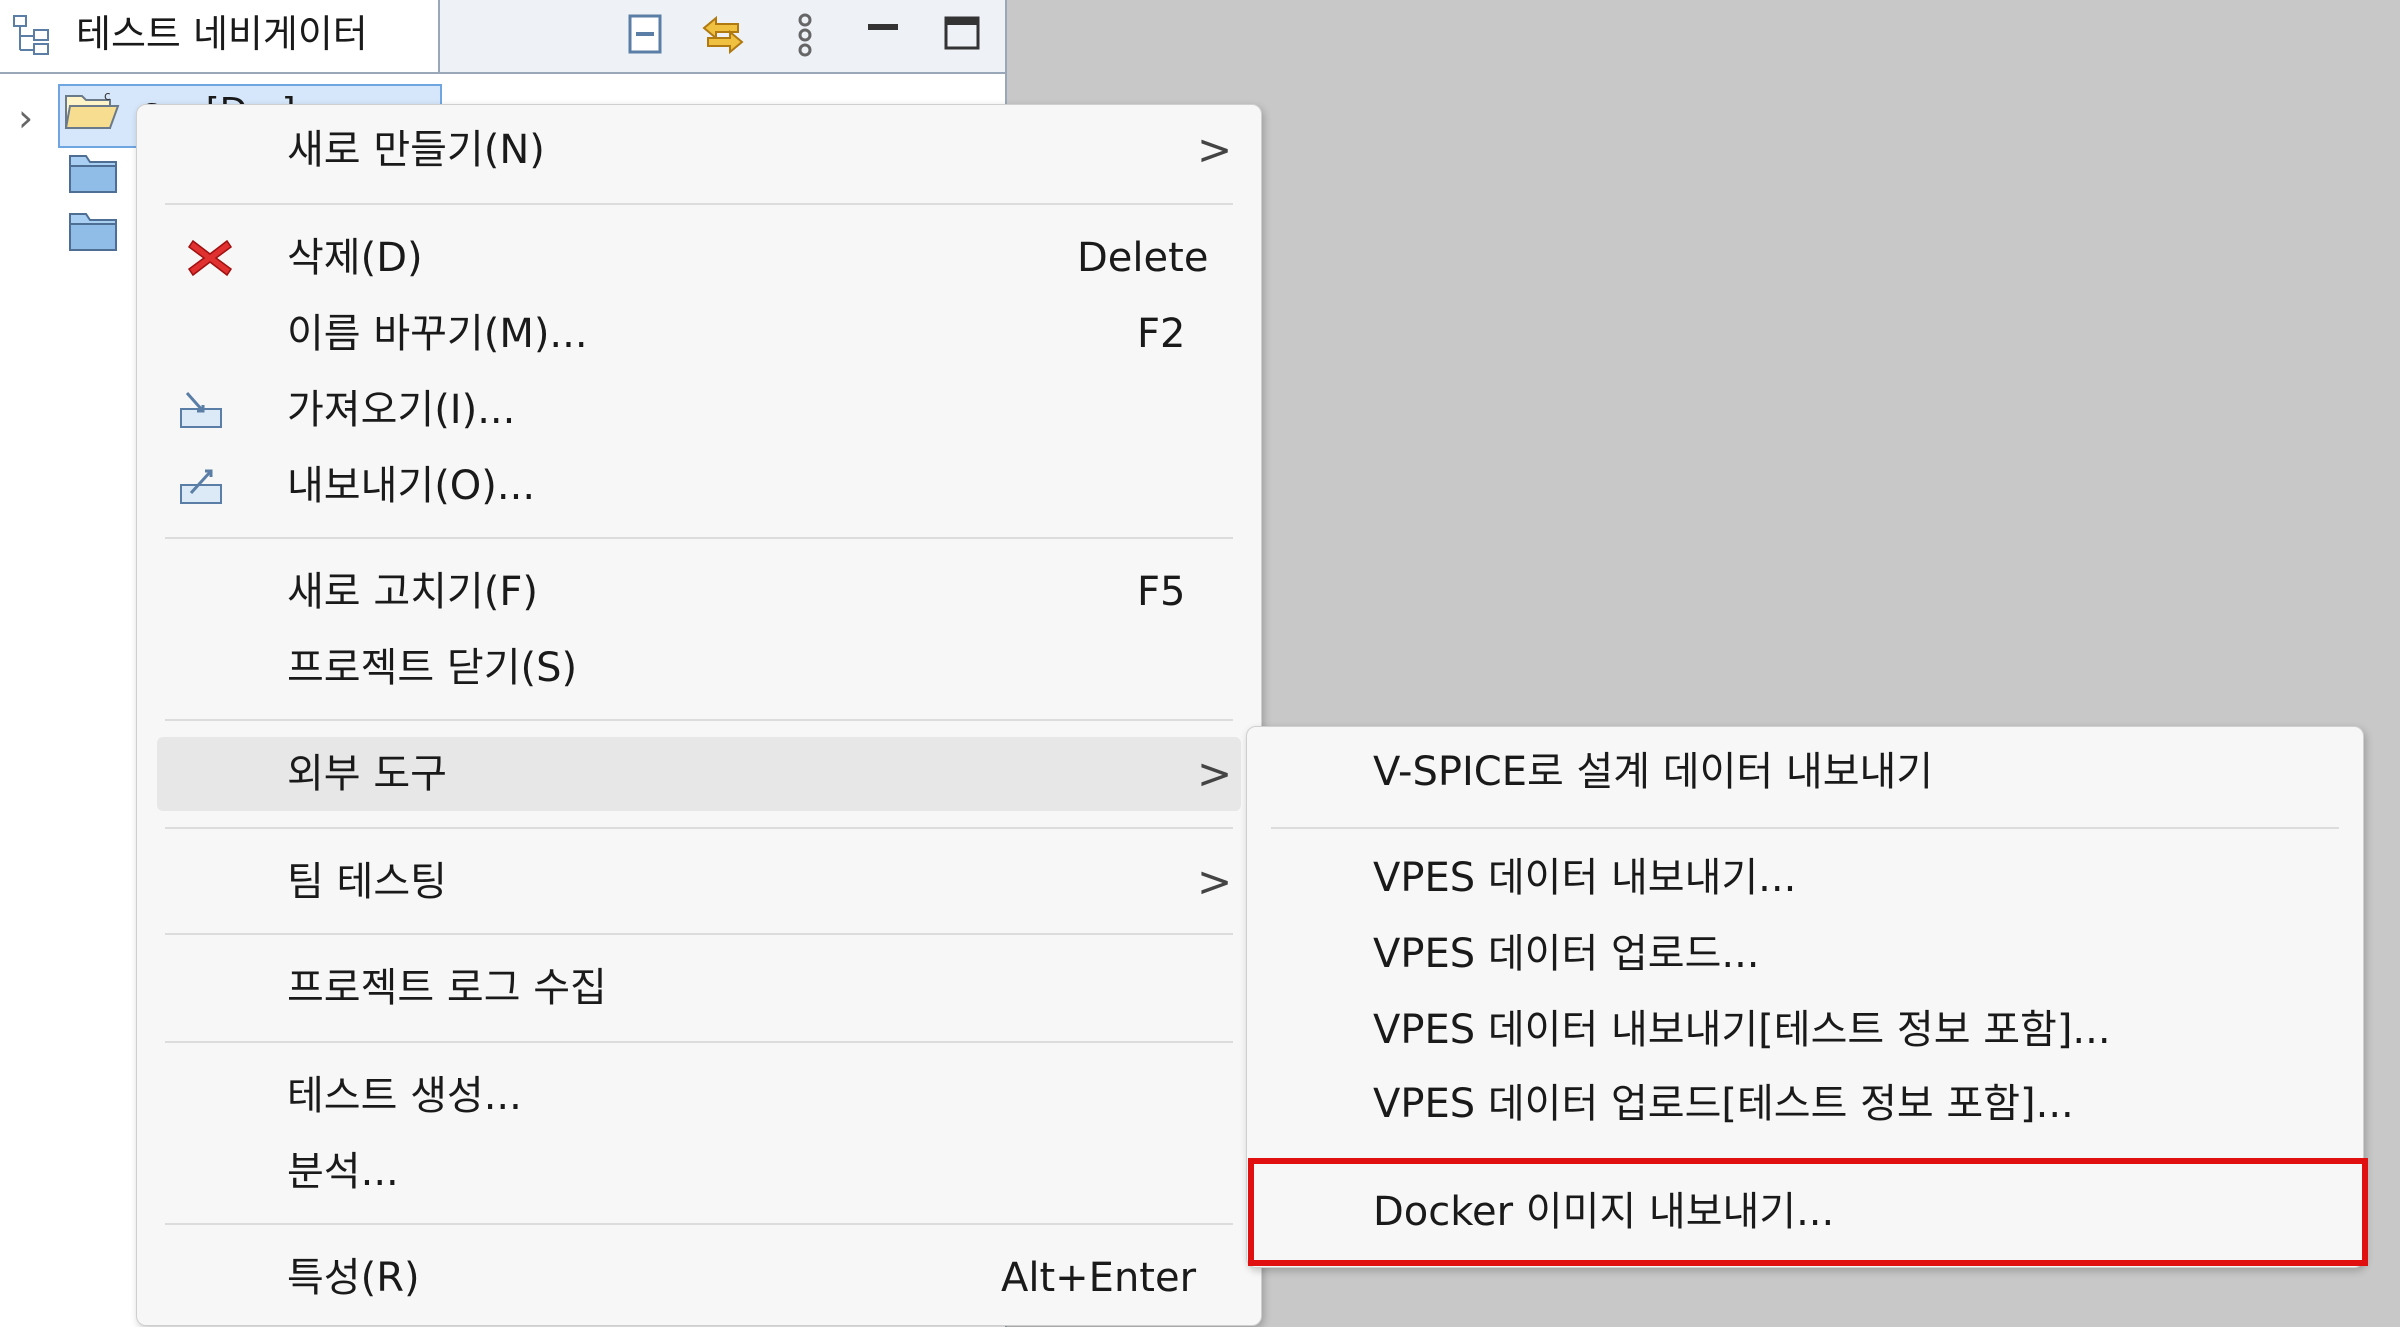 This screenshot has width=2400, height=1327. Describe the element at coordinates (355, 258) in the screenshot. I see `menu-item-label: 삭제(D)` at that location.